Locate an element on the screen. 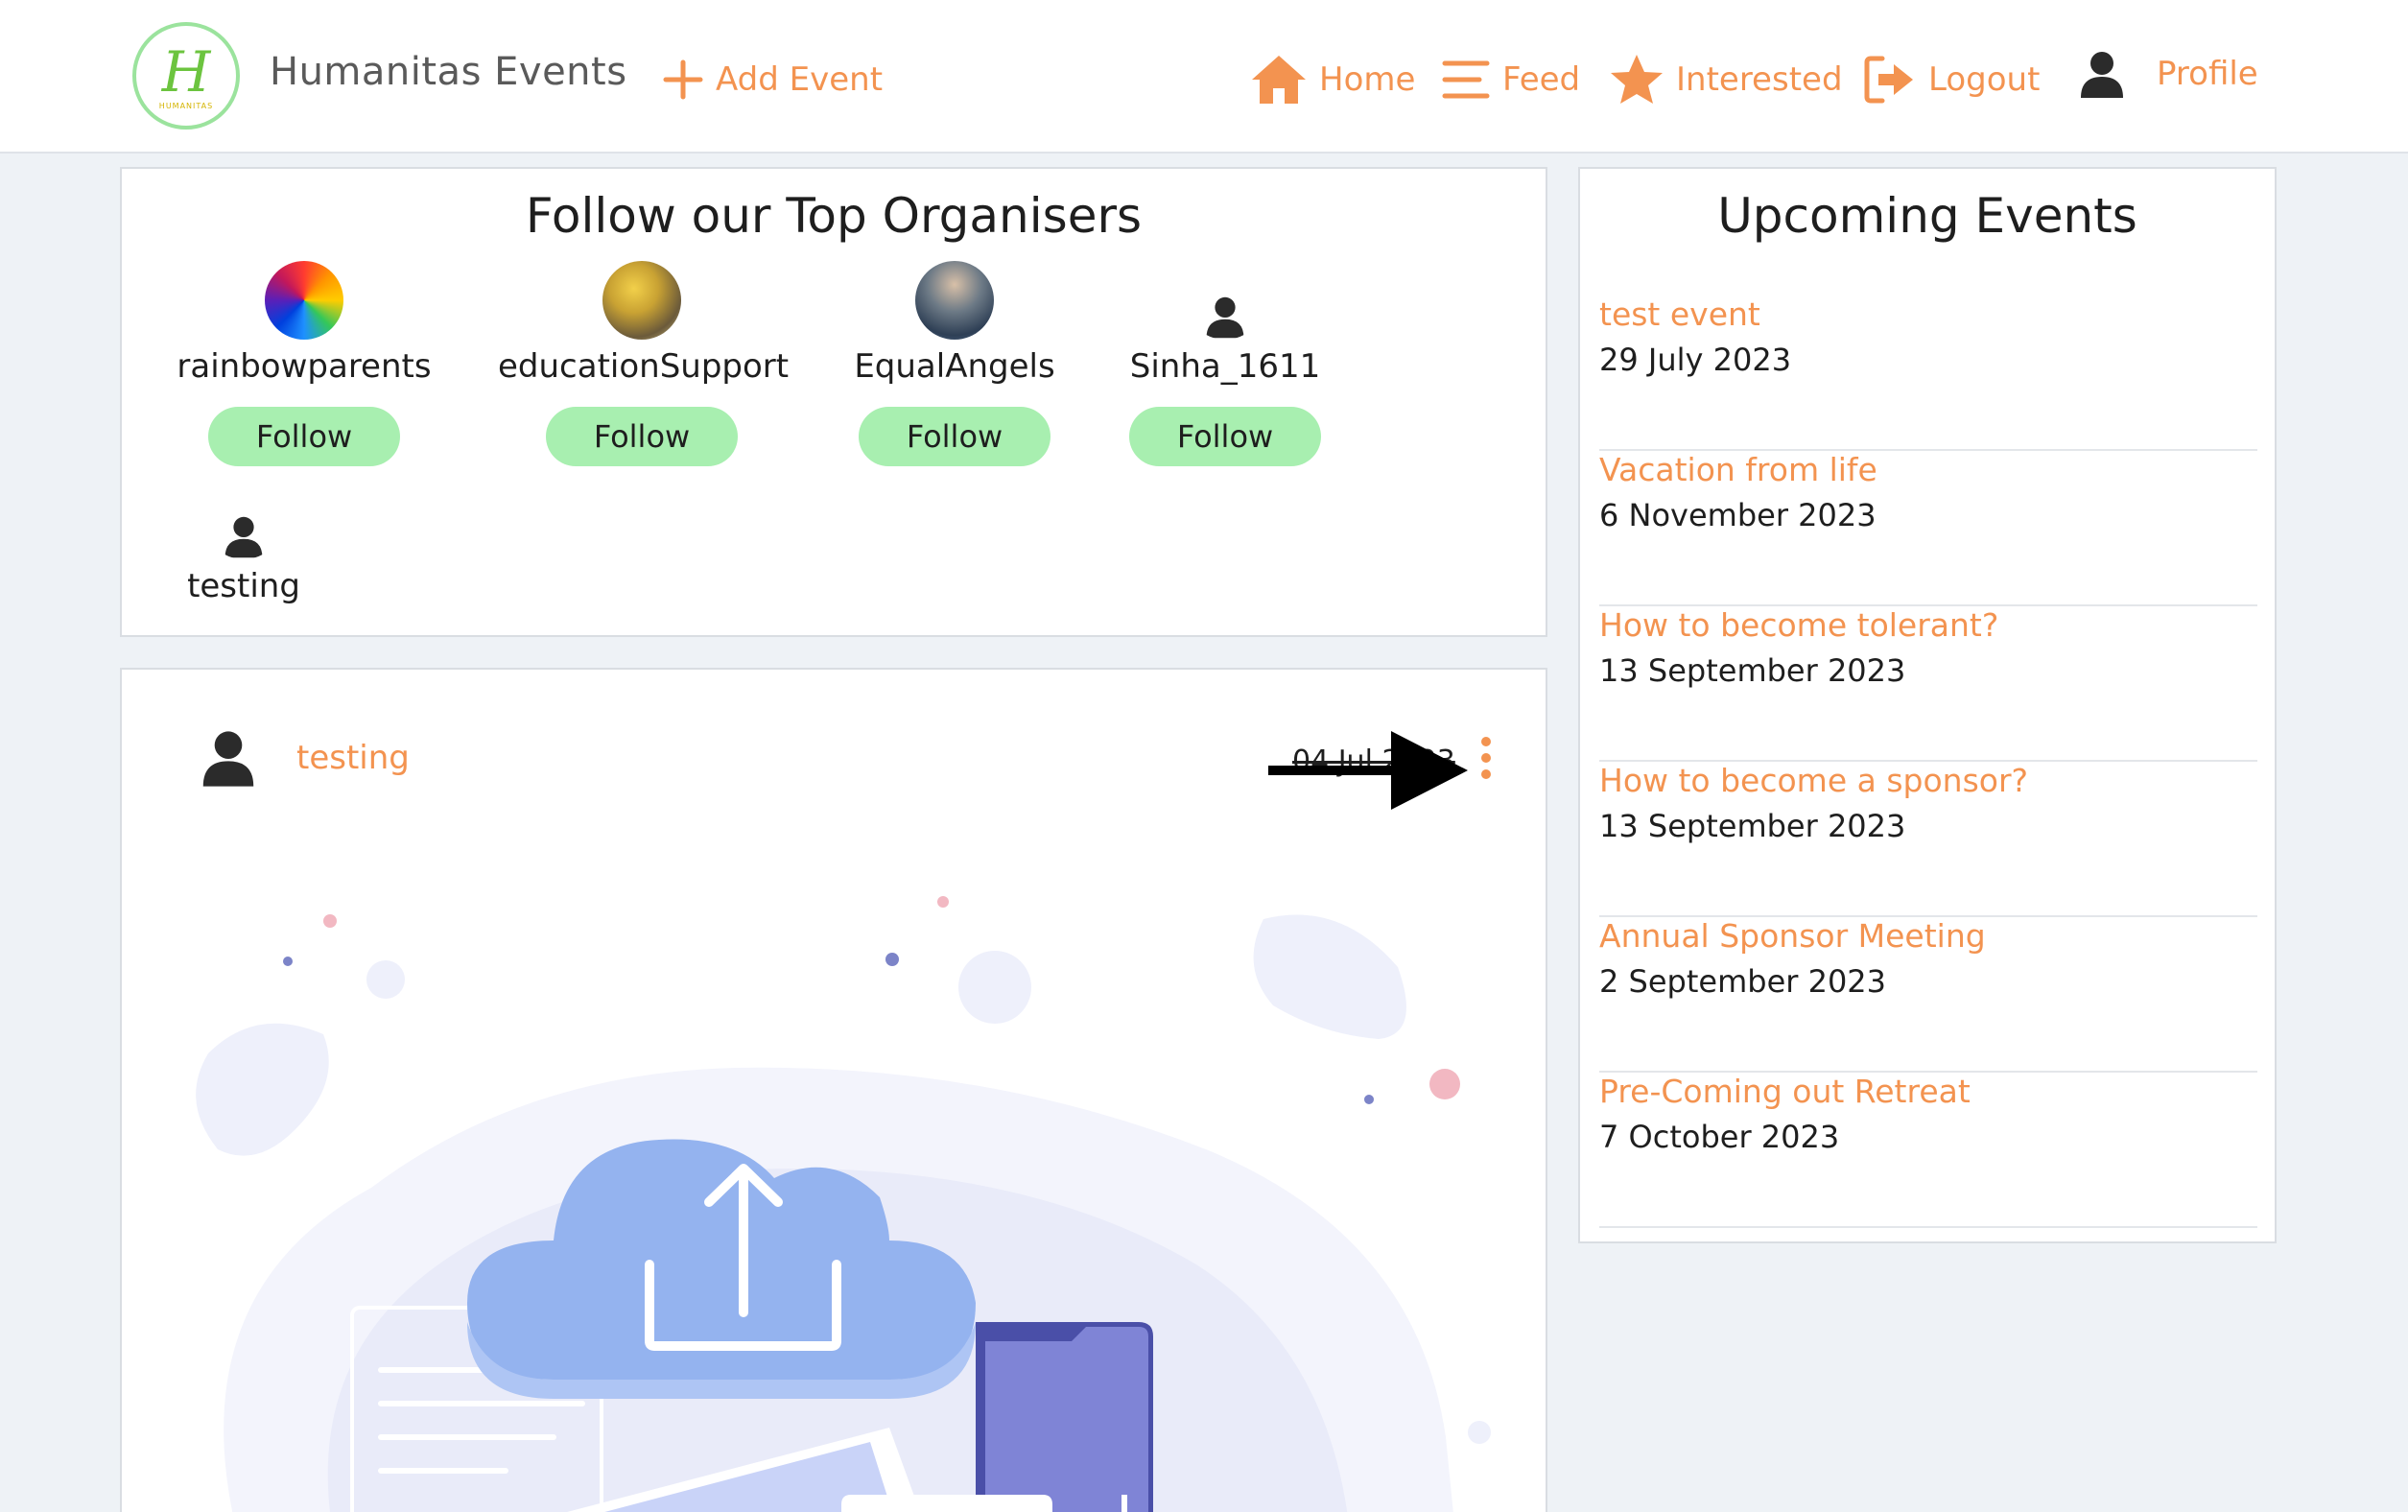 This screenshot has height=1512, width=2408. organiser-equalangels: EqualAngels Follow is located at coordinates (954, 363).